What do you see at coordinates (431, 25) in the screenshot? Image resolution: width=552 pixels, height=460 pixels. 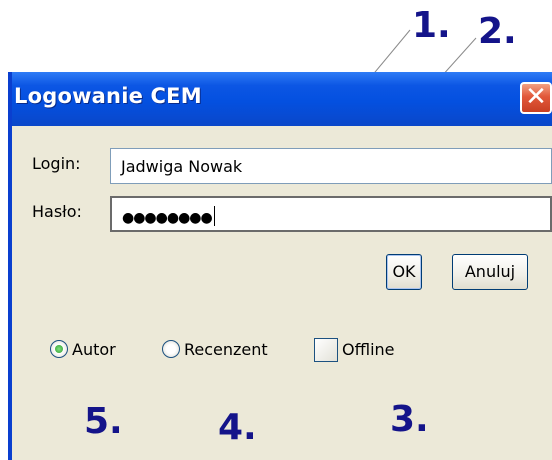 I see `callout-1: 1.` at bounding box center [431, 25].